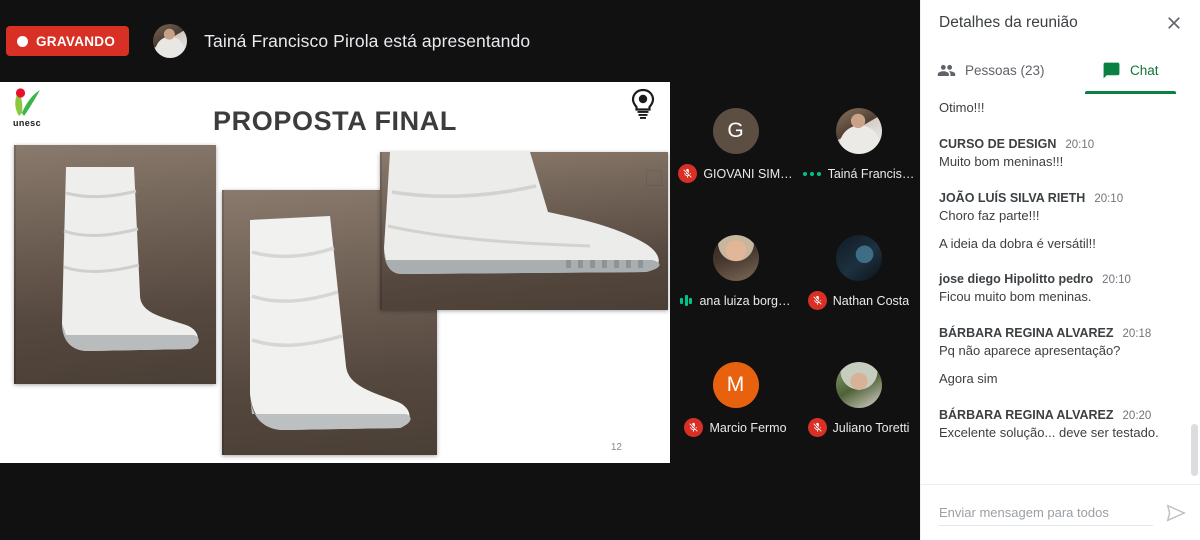 The image size is (1200, 540). Describe the element at coordinates (735, 385) in the screenshot. I see `avatar: M` at that location.